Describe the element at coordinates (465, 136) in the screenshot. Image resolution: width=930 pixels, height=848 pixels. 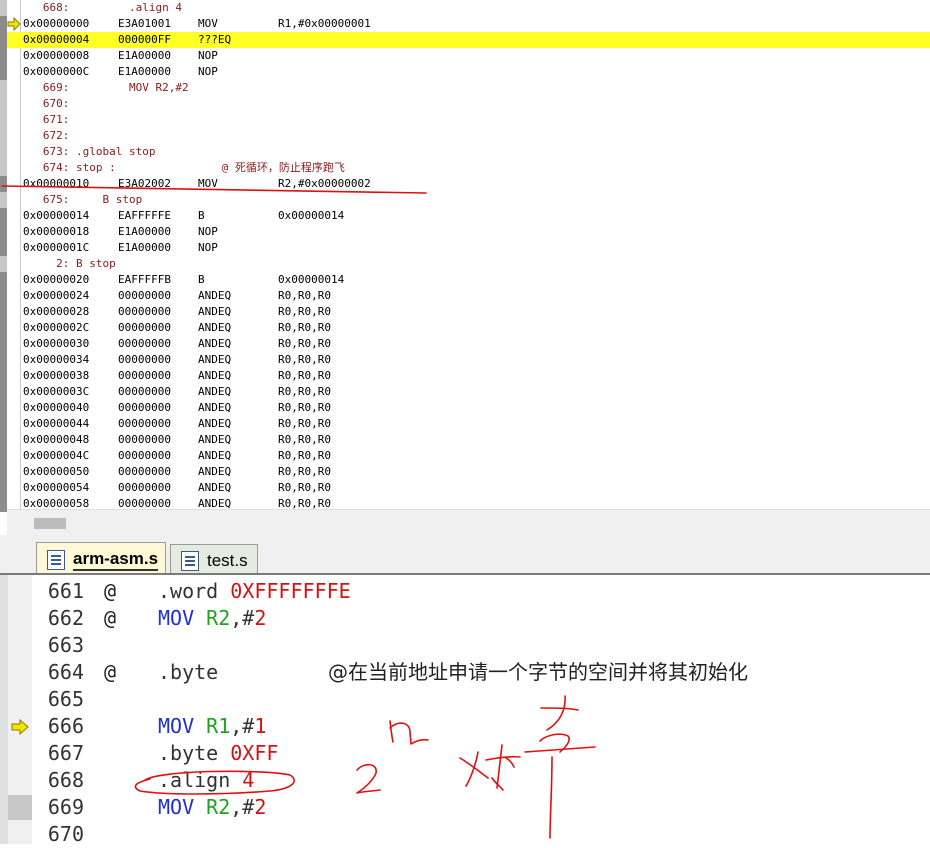
I see `source-line: 672:` at that location.